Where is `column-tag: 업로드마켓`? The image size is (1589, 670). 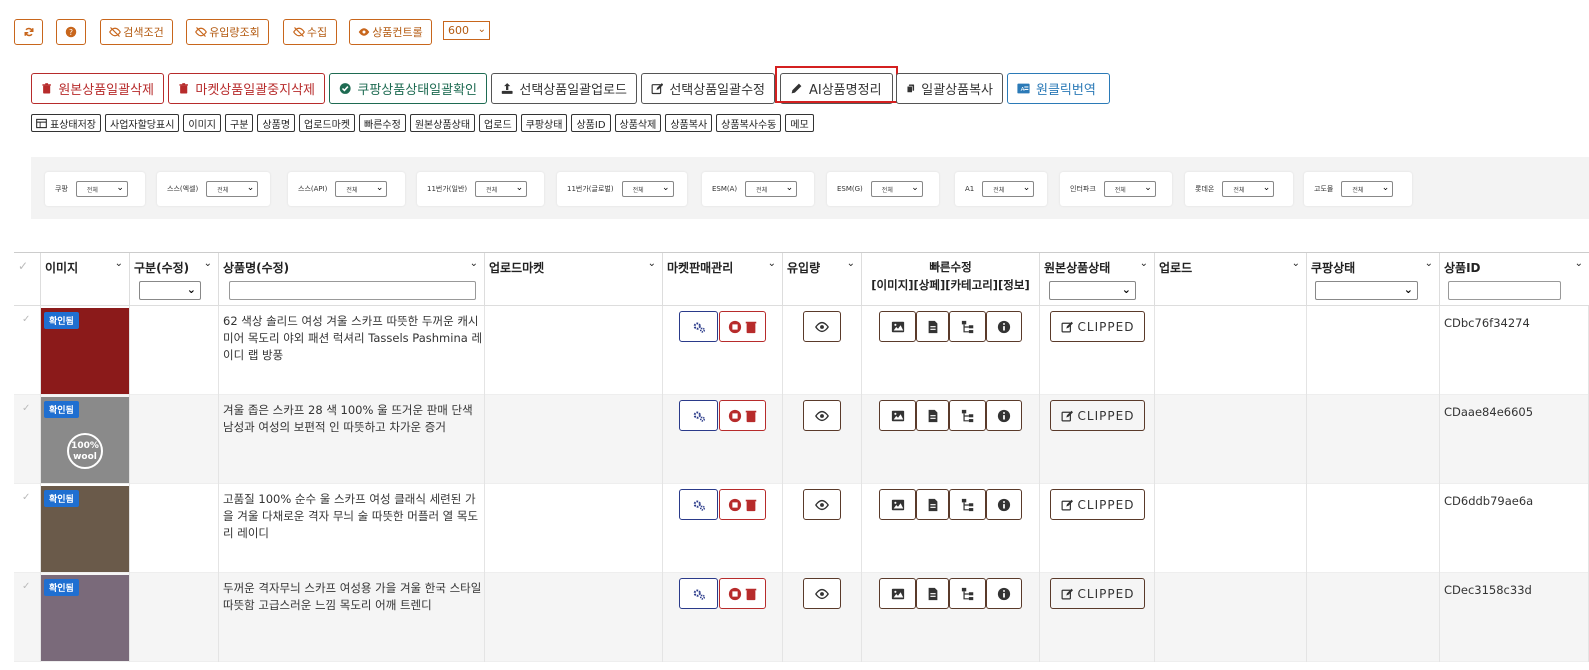
column-tag: 업로드마켓 is located at coordinates (327, 123).